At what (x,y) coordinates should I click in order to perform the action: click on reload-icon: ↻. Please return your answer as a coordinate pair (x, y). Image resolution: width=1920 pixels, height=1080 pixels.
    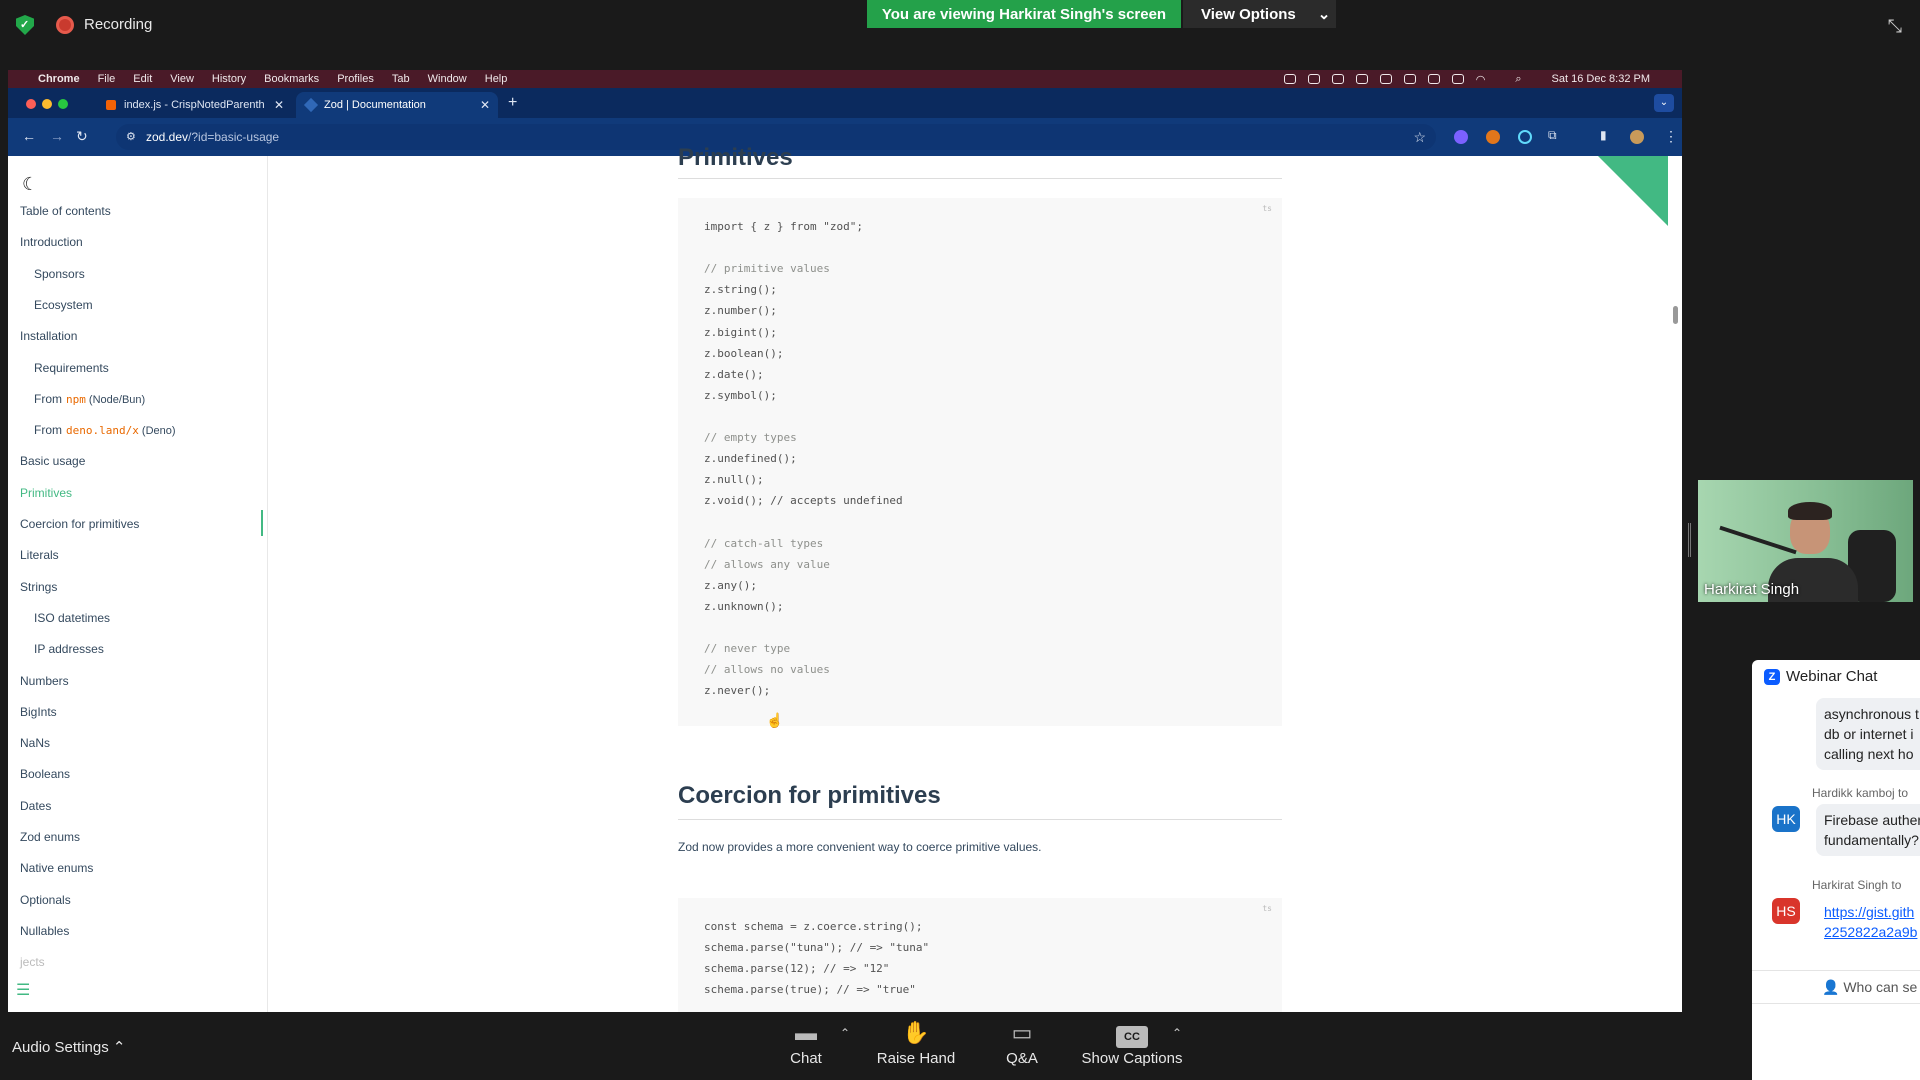
    Looking at the image, I should click on (82, 136).